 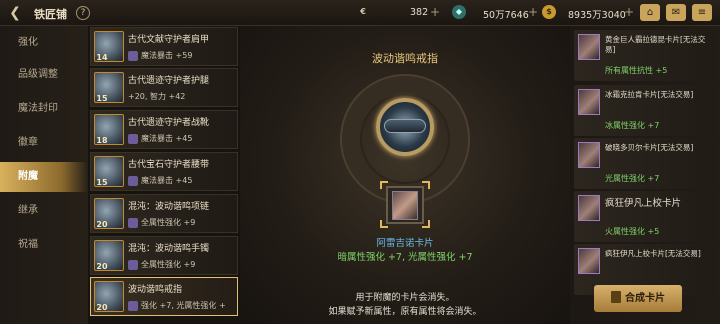 What do you see at coordinates (169, 207) in the screenshot?
I see `item-name: 混沌：波动谐鸣项链` at bounding box center [169, 207].